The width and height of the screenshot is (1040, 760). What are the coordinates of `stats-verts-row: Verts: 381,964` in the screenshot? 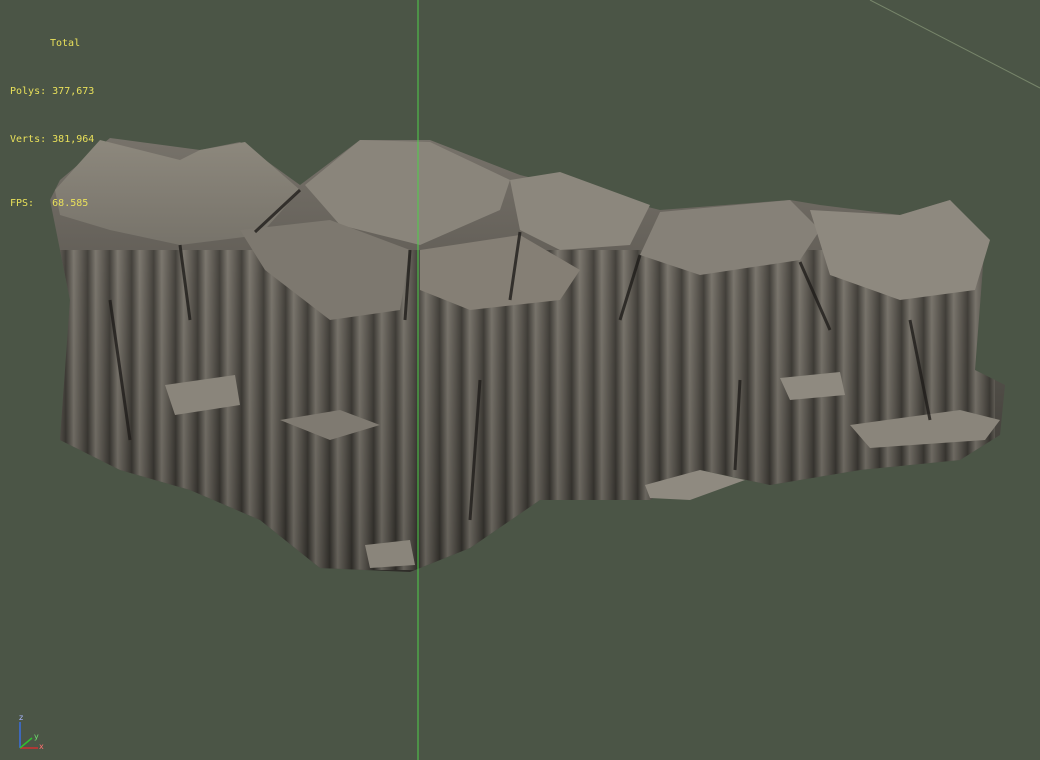 It's located at (52, 140).